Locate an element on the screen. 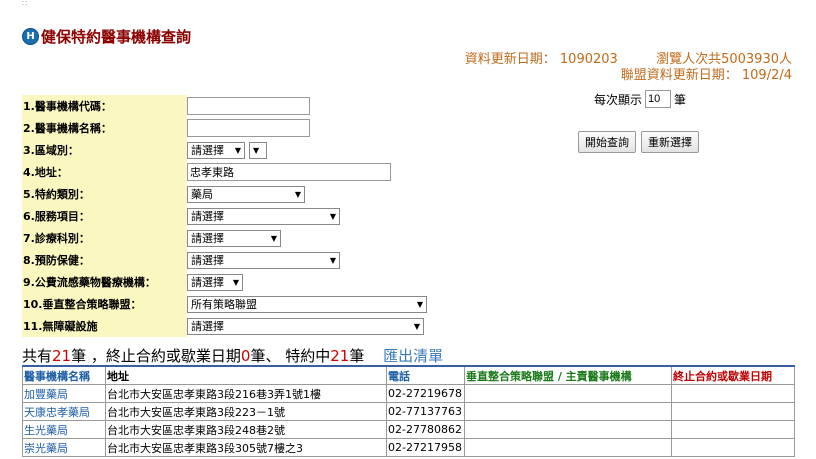 This screenshot has height=459, width=816. table-row: 天康忠孝藥局 台北市大安區忠孝東路3段223－1號 02-77137763 is located at coordinates (408, 411).